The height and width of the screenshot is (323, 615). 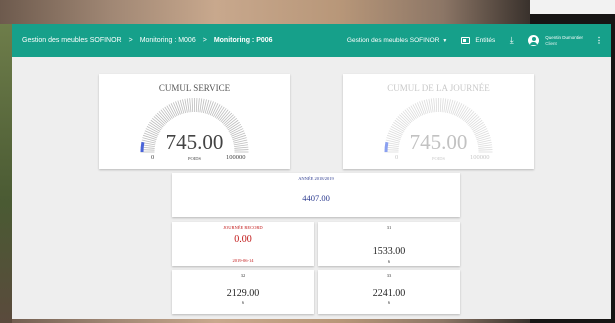 What do you see at coordinates (389, 275) in the screenshot?
I see `tile-label: 33` at bounding box center [389, 275].